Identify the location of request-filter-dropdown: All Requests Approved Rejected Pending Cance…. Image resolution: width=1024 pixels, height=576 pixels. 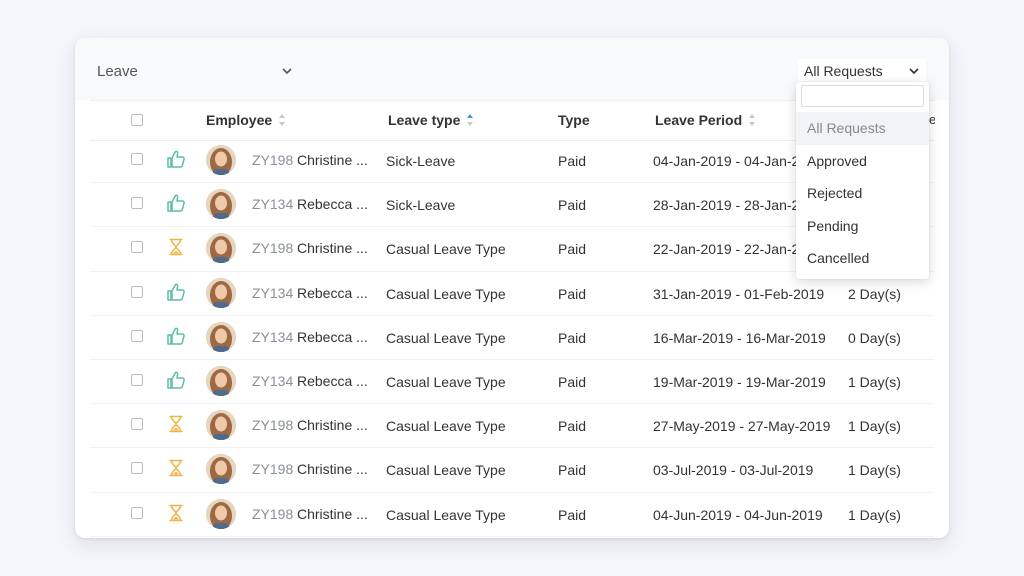
(862, 180).